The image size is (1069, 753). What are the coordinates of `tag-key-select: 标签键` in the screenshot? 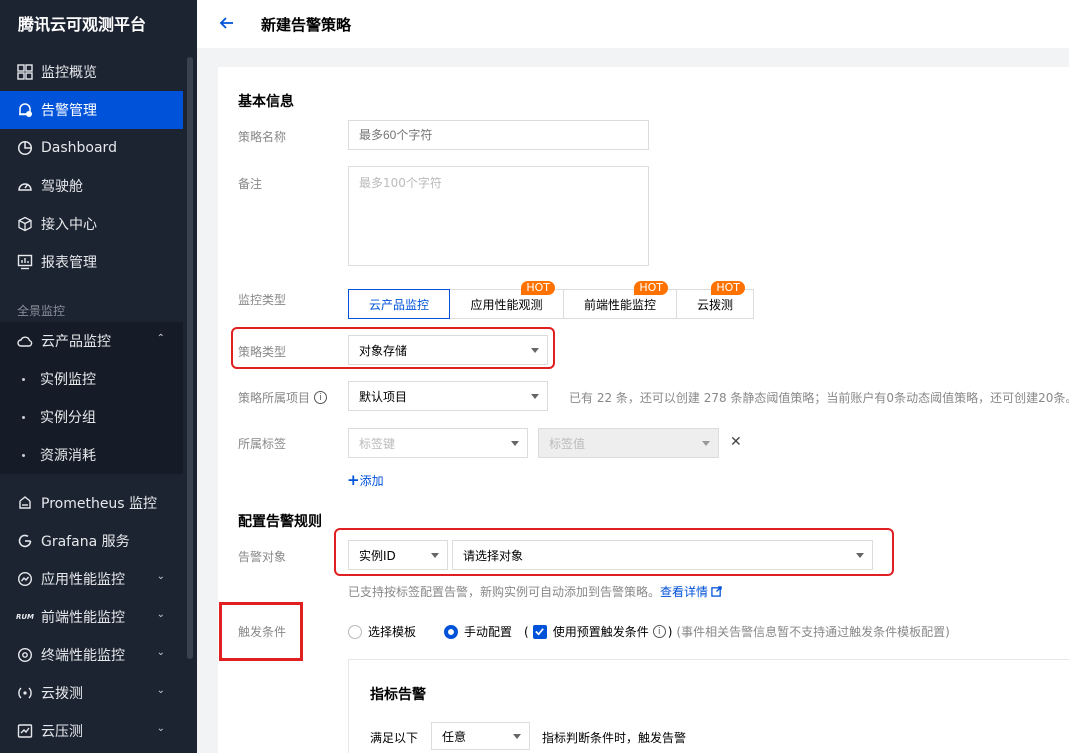 It's located at (438, 443).